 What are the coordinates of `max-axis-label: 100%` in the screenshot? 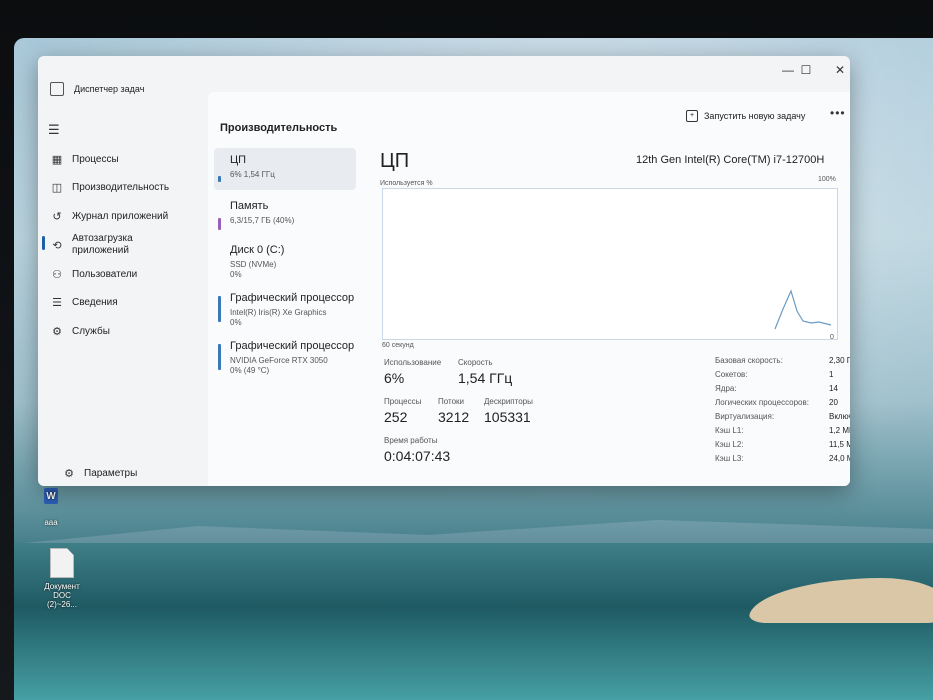 It's located at (827, 179).